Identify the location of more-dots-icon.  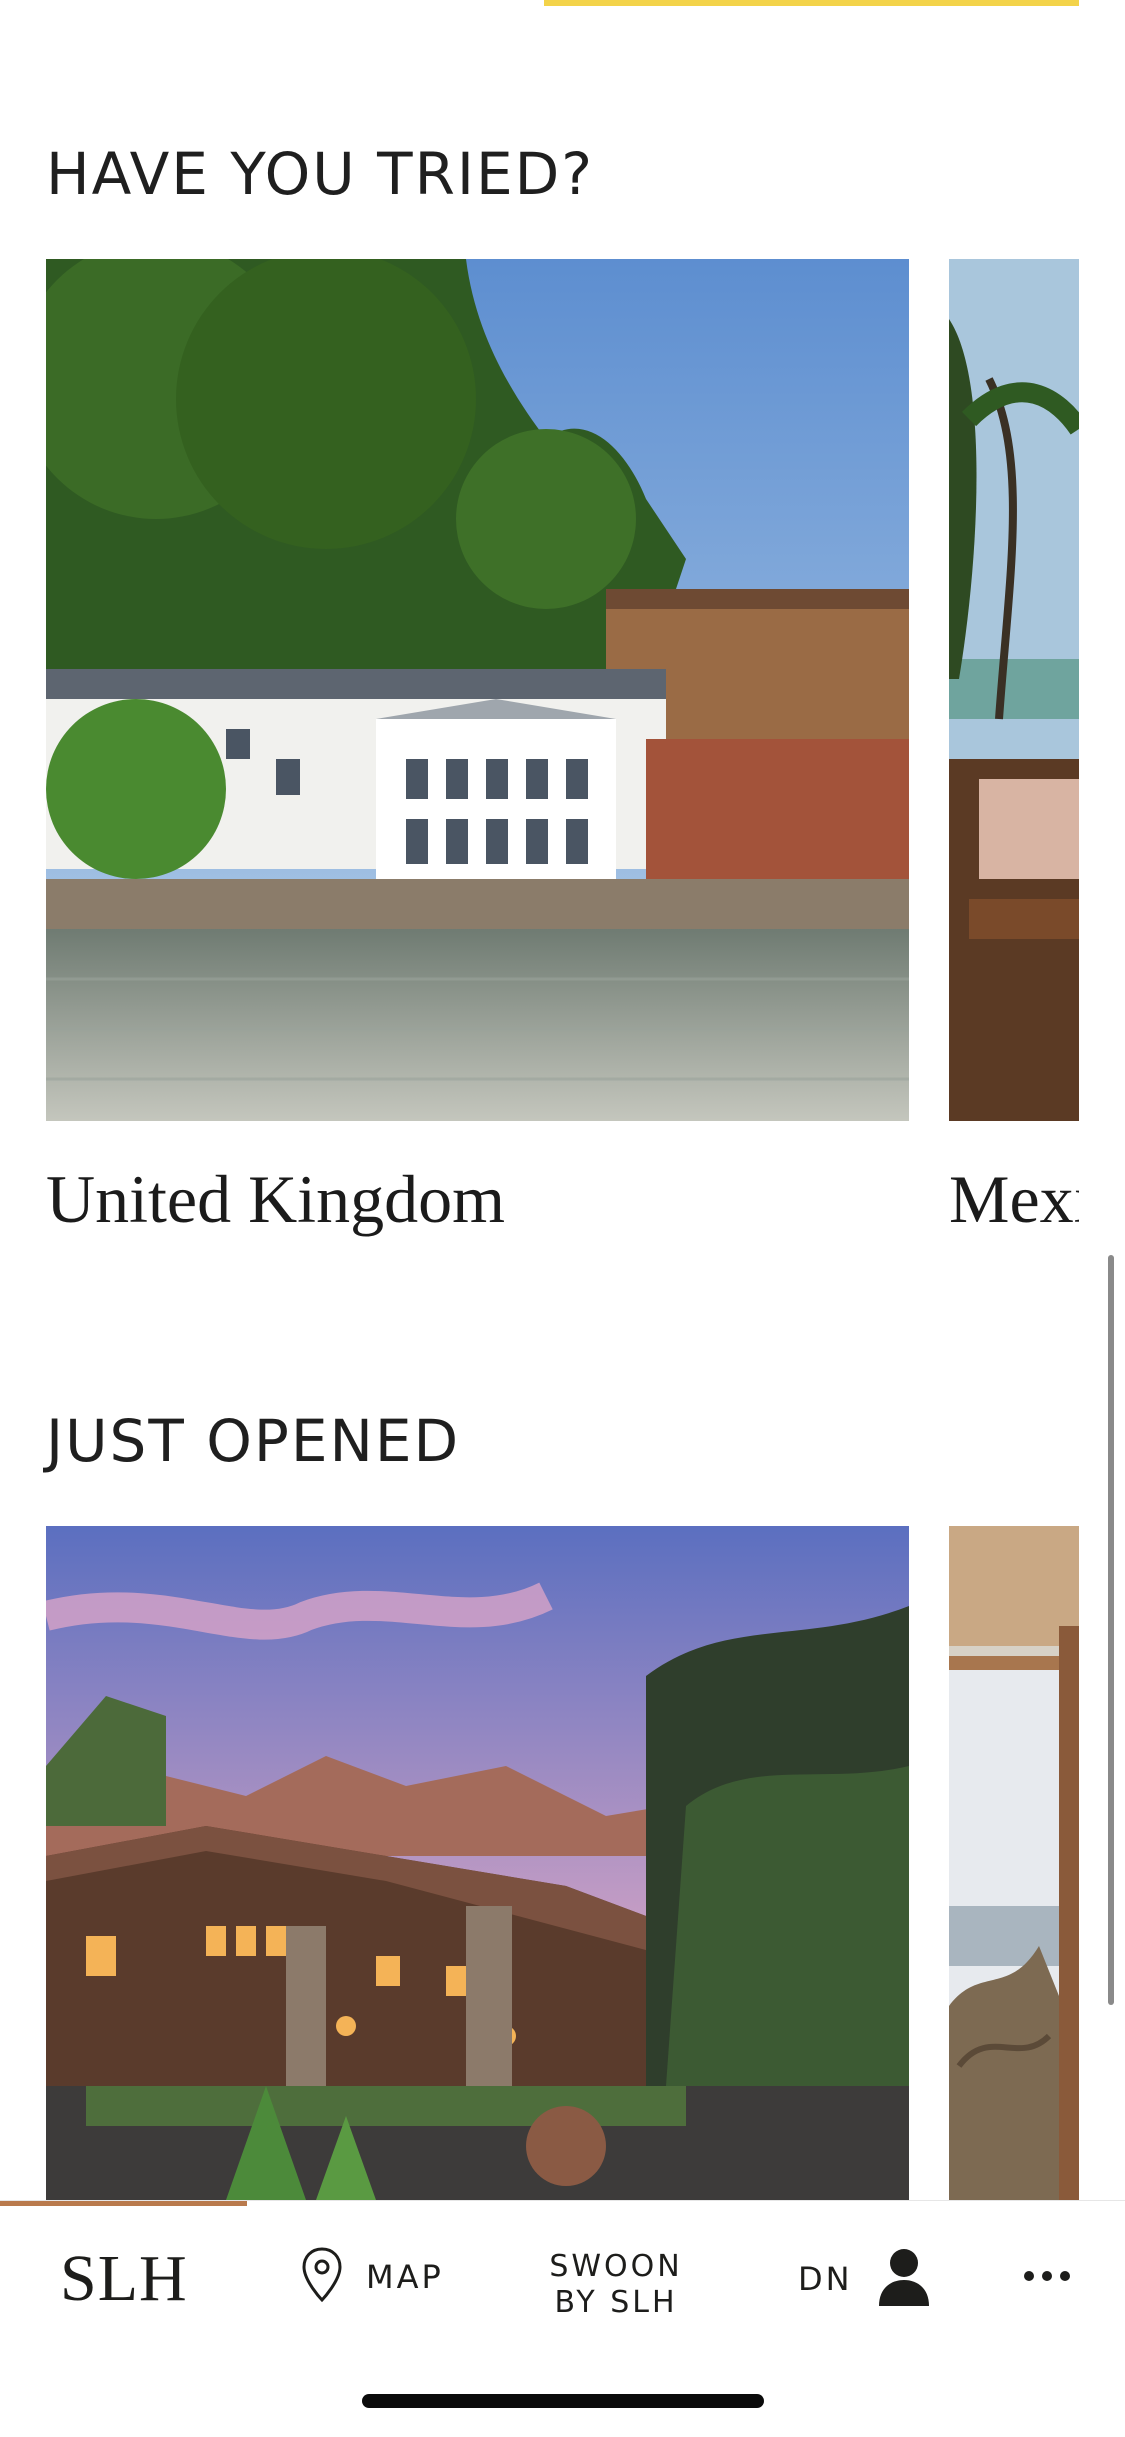
(1047, 2276).